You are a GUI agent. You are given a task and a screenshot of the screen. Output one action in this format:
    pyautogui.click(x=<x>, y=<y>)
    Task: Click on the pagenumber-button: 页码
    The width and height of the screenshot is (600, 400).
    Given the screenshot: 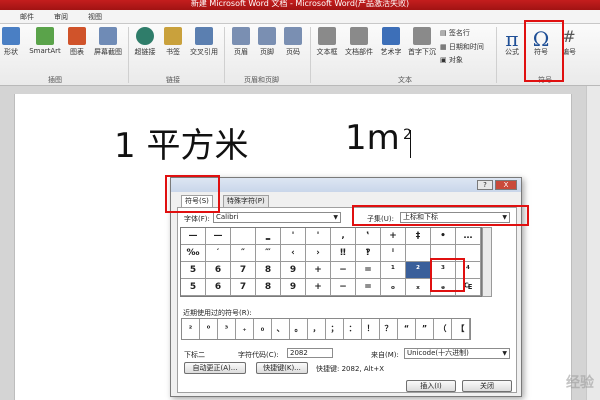 What is the action you would take?
    pyautogui.click(x=293, y=42)
    